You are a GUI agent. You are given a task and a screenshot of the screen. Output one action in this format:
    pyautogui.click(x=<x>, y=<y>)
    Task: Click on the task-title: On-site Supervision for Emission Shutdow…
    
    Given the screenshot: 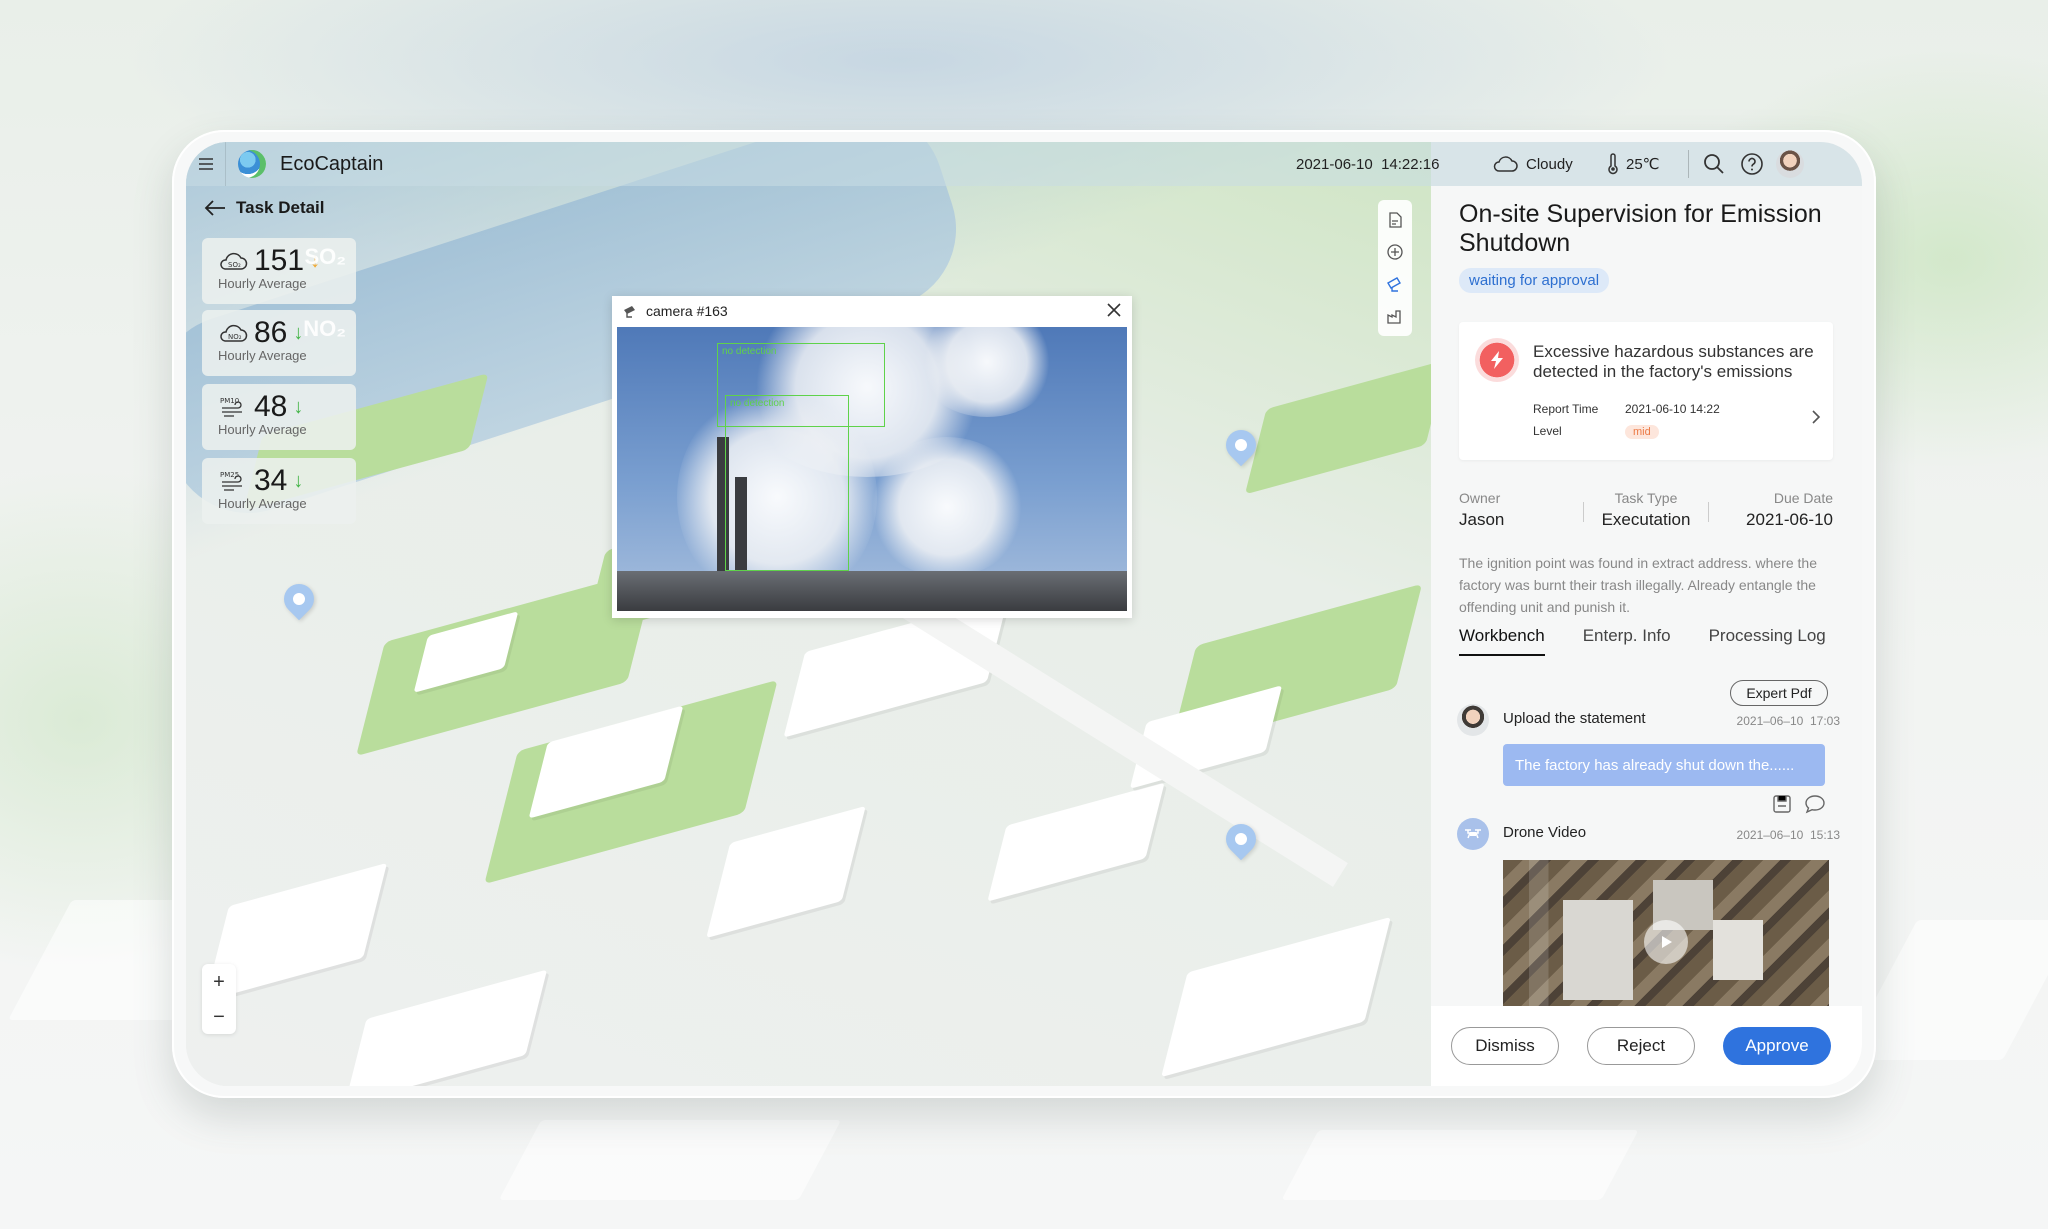 What is the action you would take?
    pyautogui.click(x=1640, y=228)
    